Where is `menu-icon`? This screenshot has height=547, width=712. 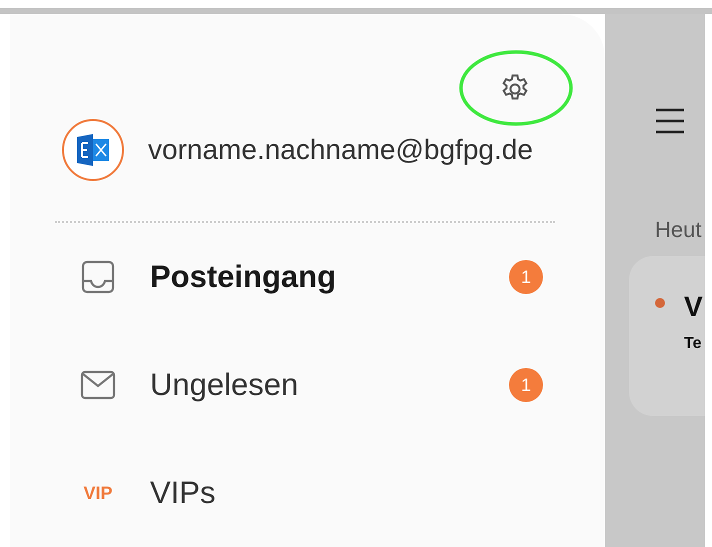 menu-icon is located at coordinates (670, 121).